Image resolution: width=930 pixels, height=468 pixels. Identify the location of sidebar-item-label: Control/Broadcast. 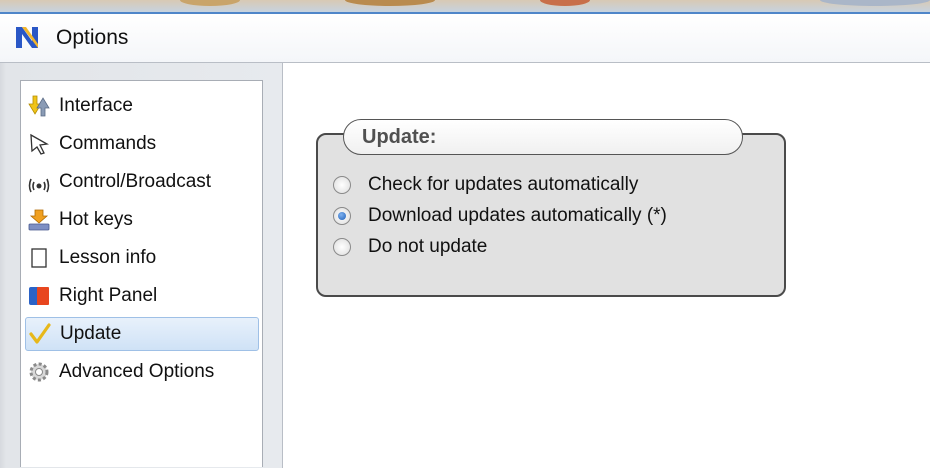
(135, 181).